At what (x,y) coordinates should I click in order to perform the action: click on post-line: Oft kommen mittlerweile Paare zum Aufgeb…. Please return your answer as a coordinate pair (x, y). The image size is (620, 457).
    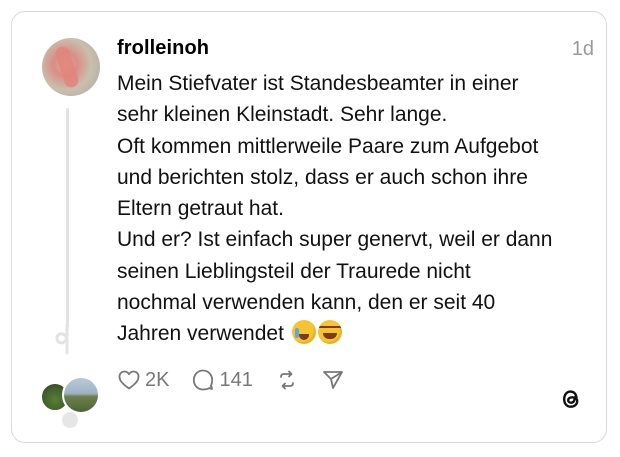
    Looking at the image, I should click on (328, 146).